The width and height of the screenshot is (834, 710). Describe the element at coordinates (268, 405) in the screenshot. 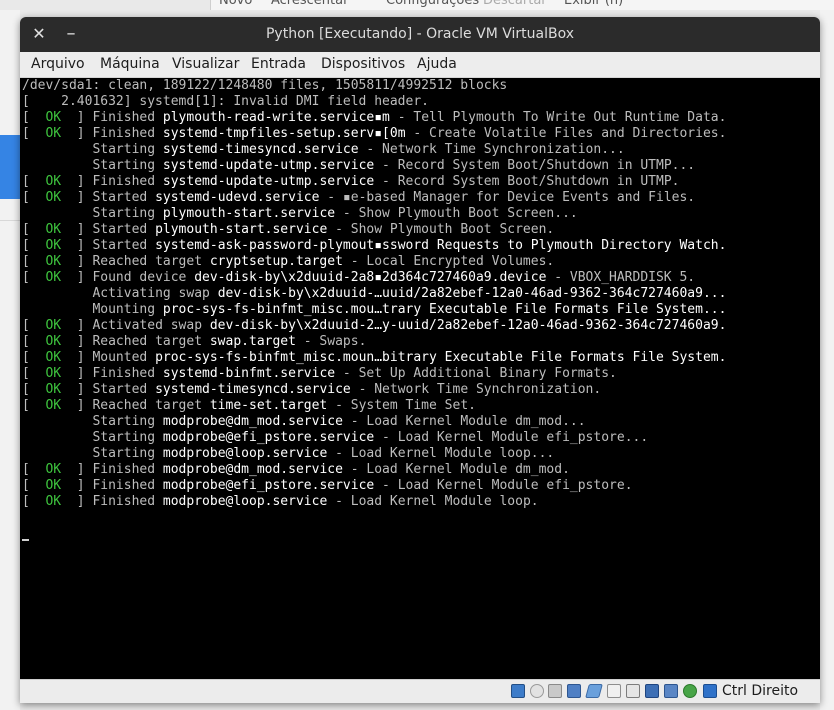

I see `console-unit: time-set.target` at that location.